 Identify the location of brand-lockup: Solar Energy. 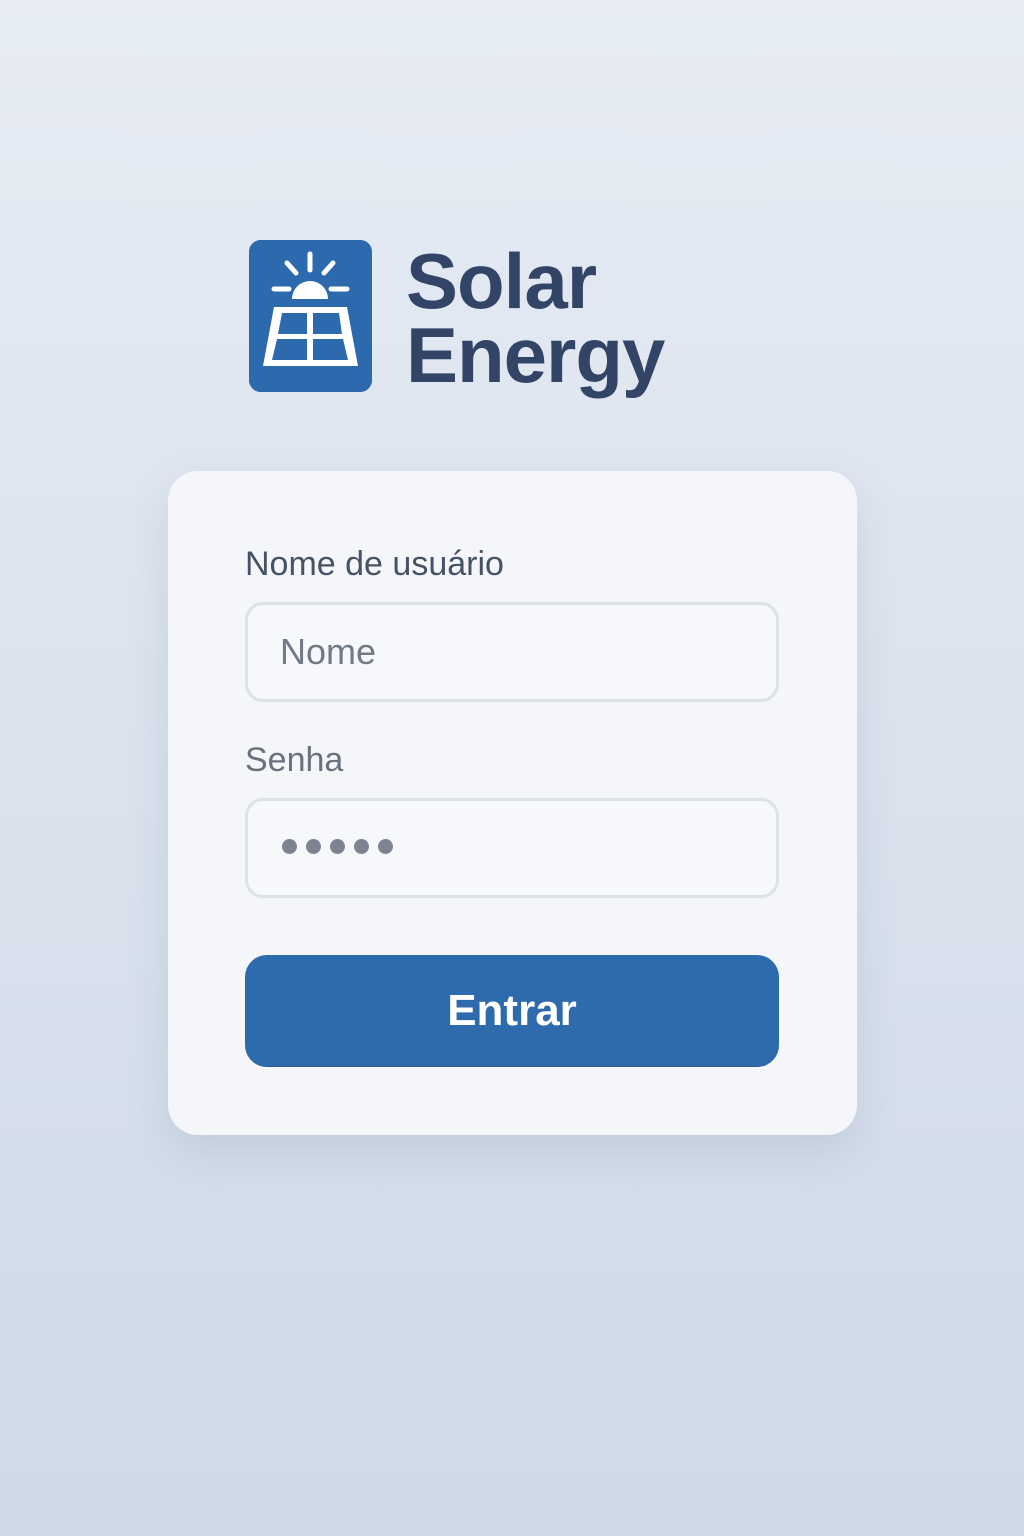
(457, 318).